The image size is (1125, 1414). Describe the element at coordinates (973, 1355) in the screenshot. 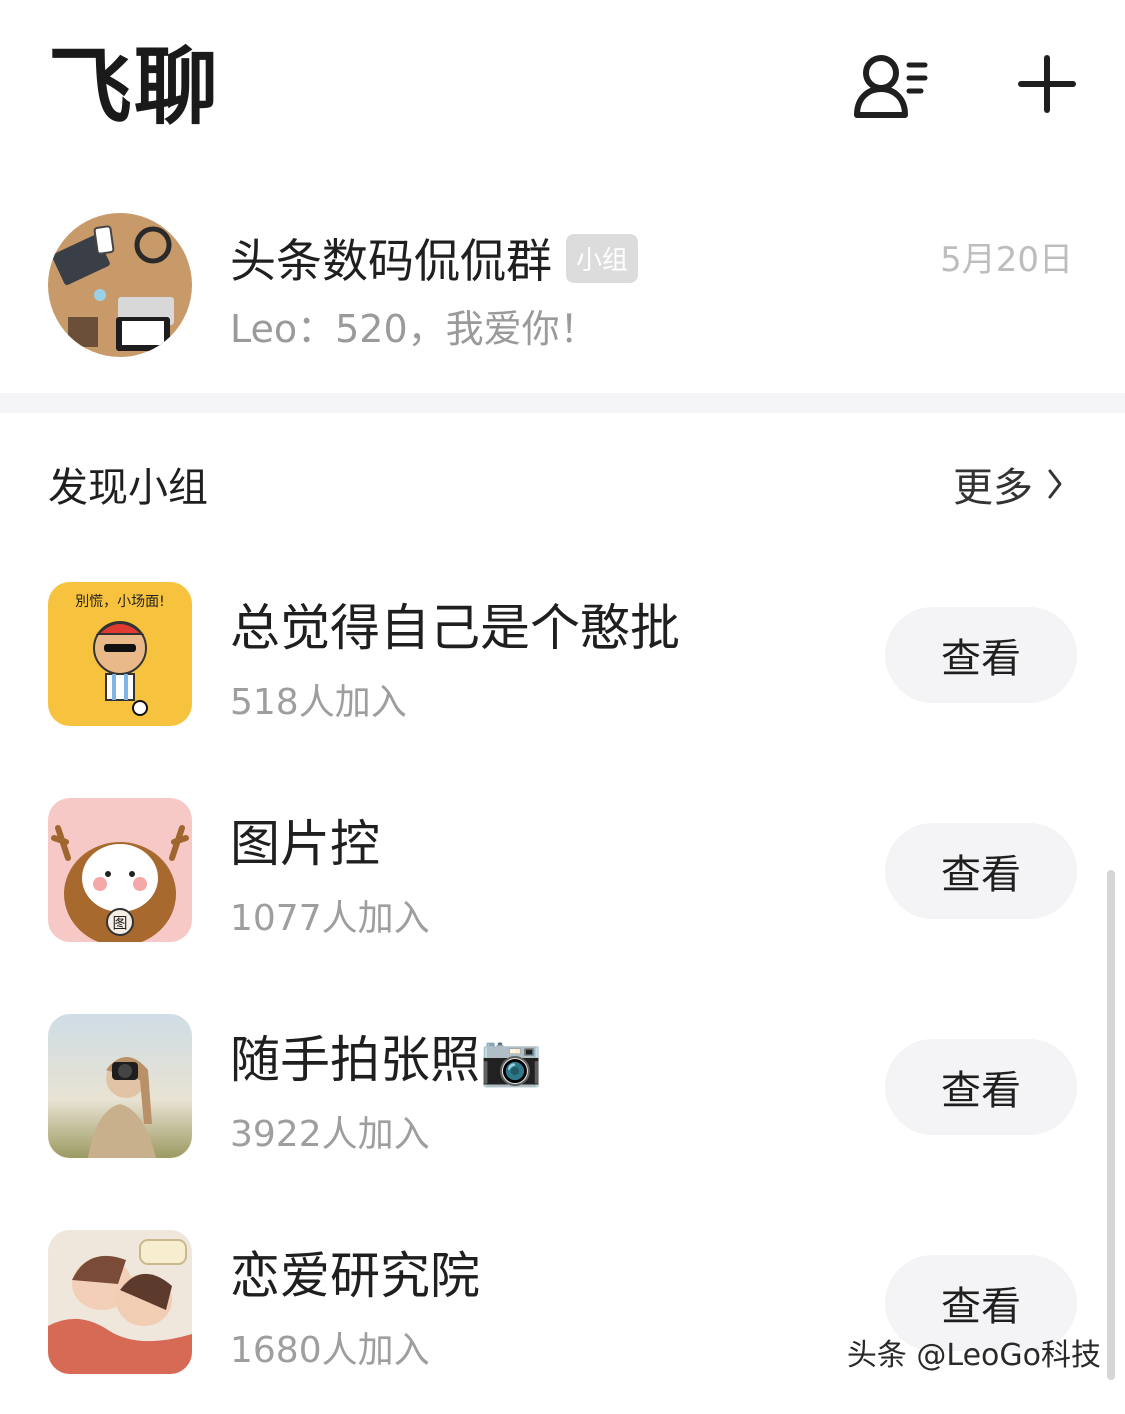

I see `watermark-text: 头条 @LeoGo科技` at that location.